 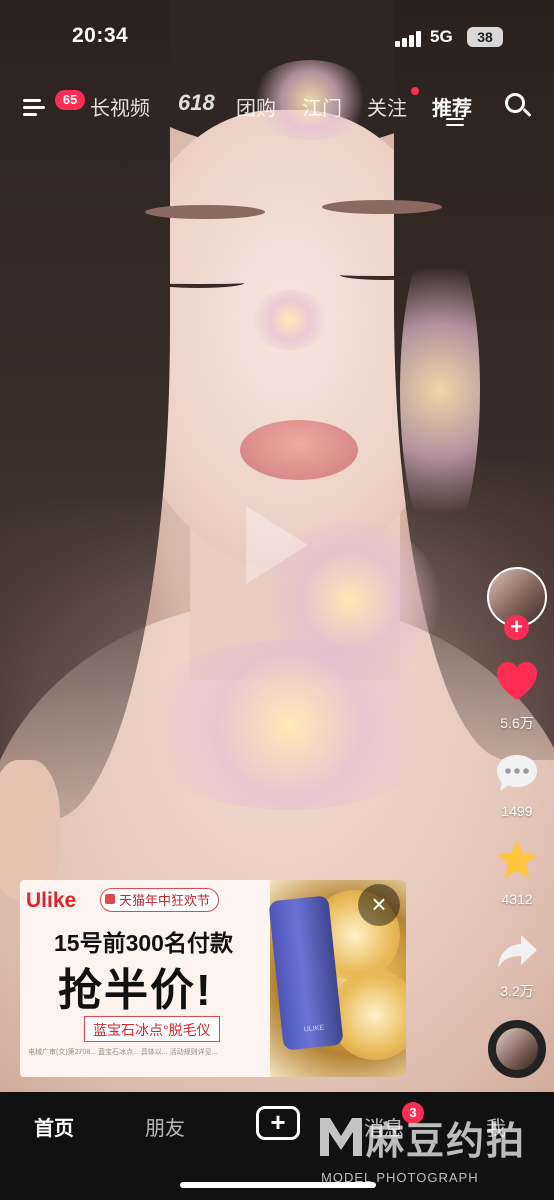 What do you see at coordinates (517, 723) in the screenshot?
I see `like-count: 5.6万` at bounding box center [517, 723].